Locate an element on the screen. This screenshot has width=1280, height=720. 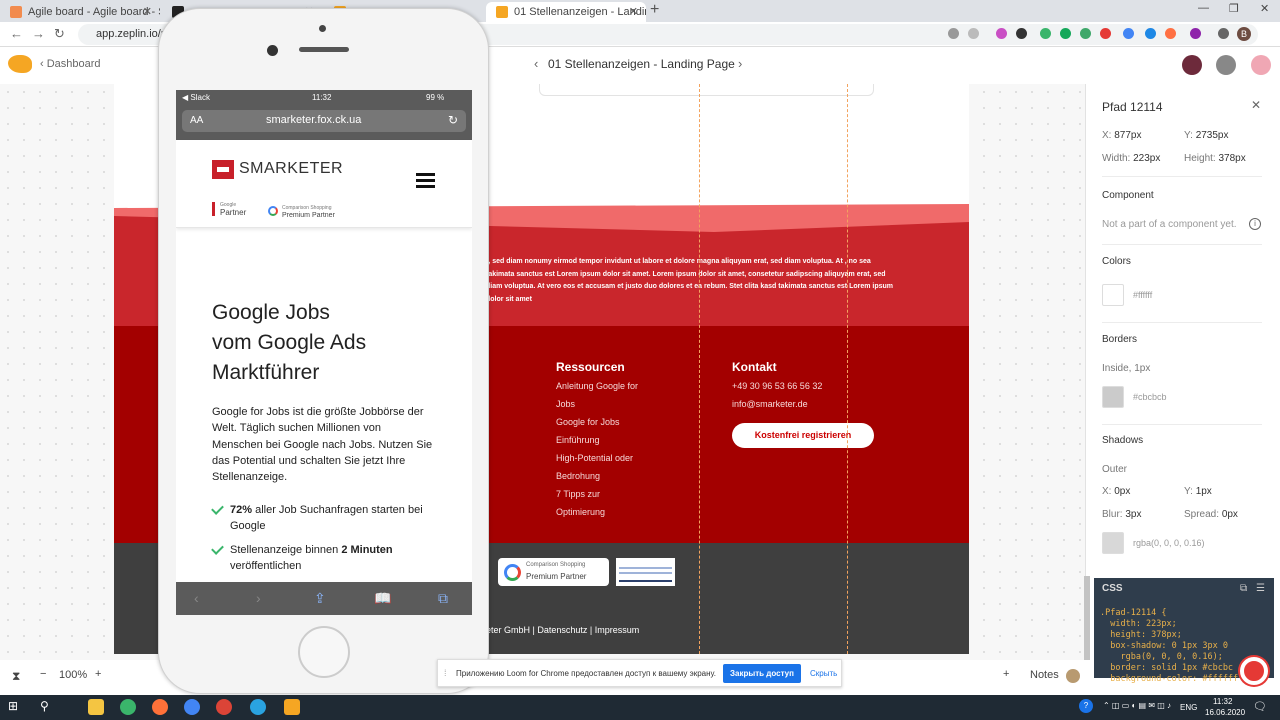
back-icon: ← is located at coordinates (16, 33).